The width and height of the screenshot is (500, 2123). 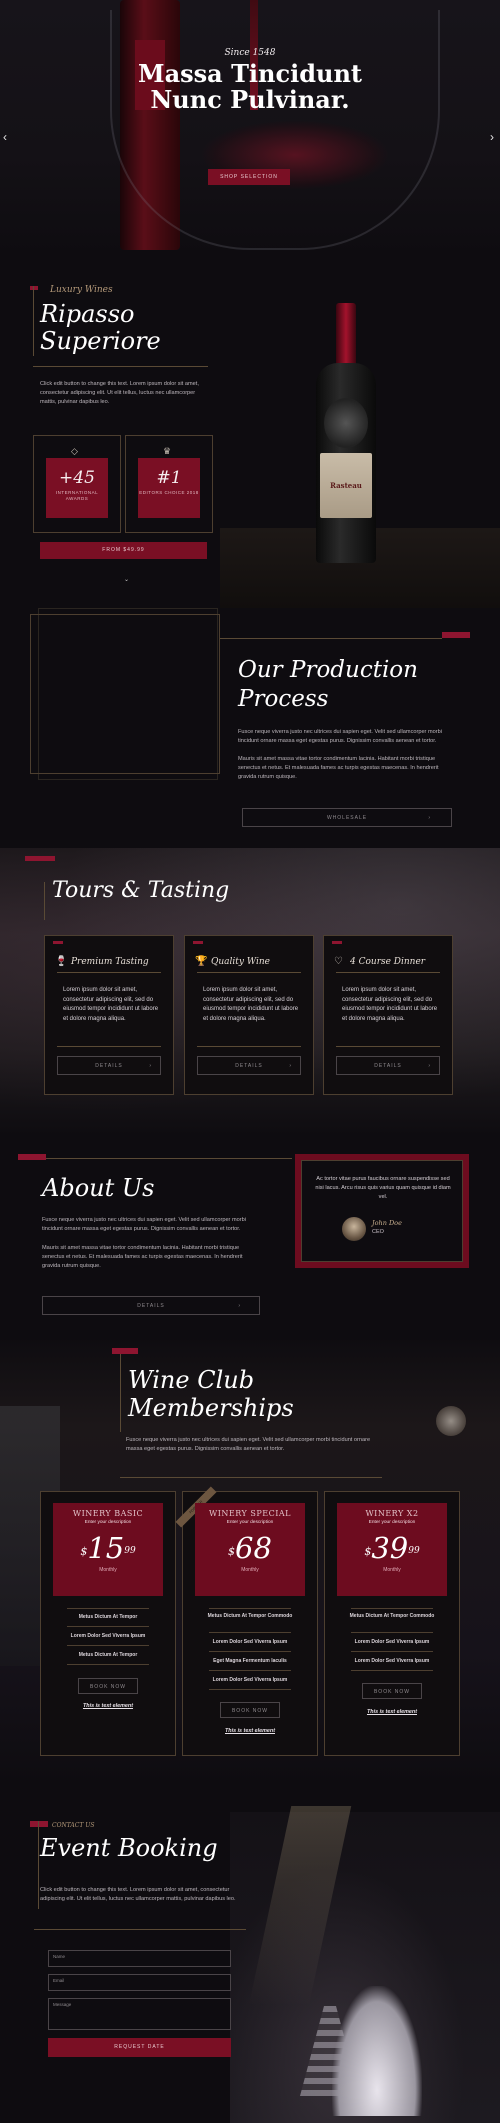 I want to click on shop-selection-button: SHOP SELECTION, so click(x=249, y=177).